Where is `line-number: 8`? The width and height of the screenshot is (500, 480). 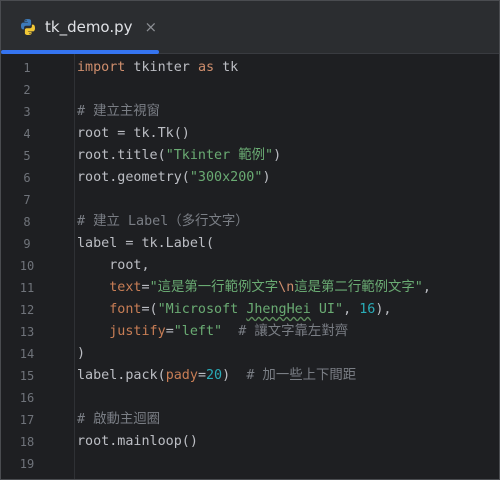
line-number: 8 is located at coordinates (27, 222).